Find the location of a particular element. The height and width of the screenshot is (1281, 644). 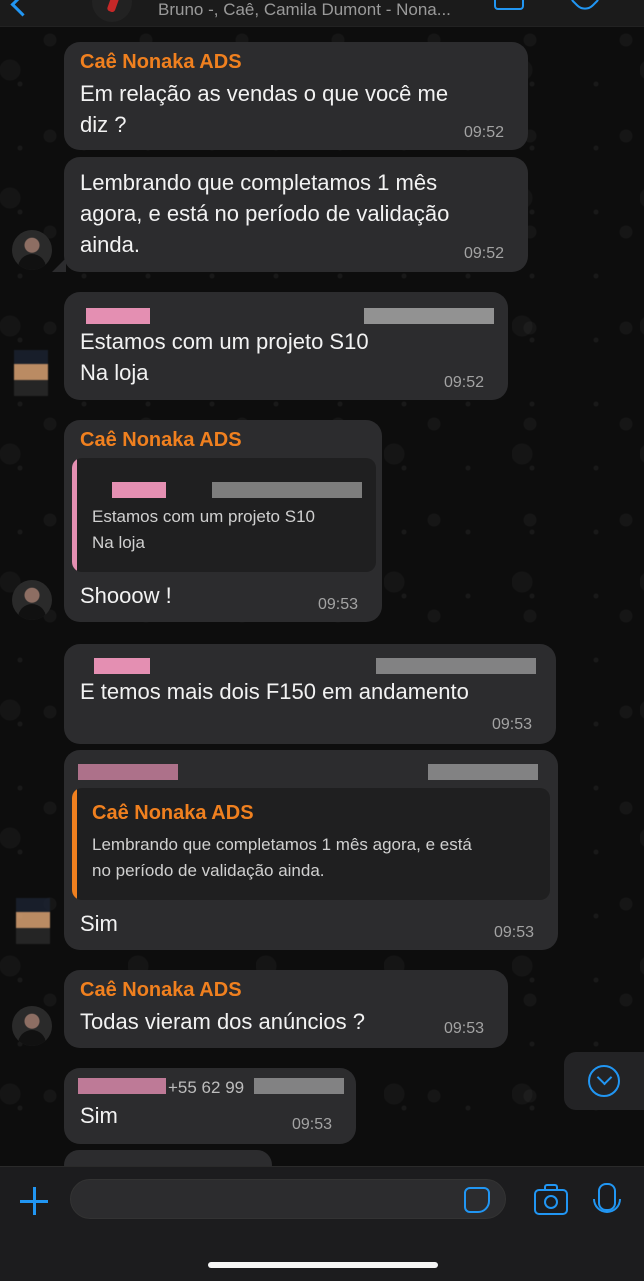

quoted-message: Estamos com um projeto S10 Na loja is located at coordinates (224, 515).